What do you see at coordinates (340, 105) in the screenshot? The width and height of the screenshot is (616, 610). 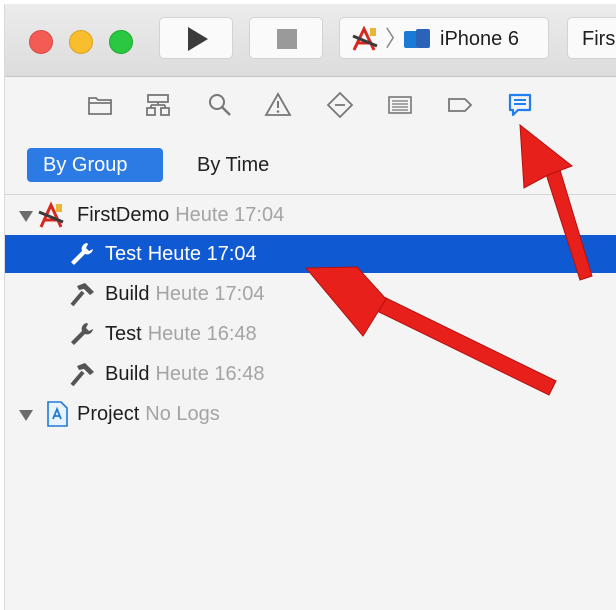 I see `test-navigator-icon` at bounding box center [340, 105].